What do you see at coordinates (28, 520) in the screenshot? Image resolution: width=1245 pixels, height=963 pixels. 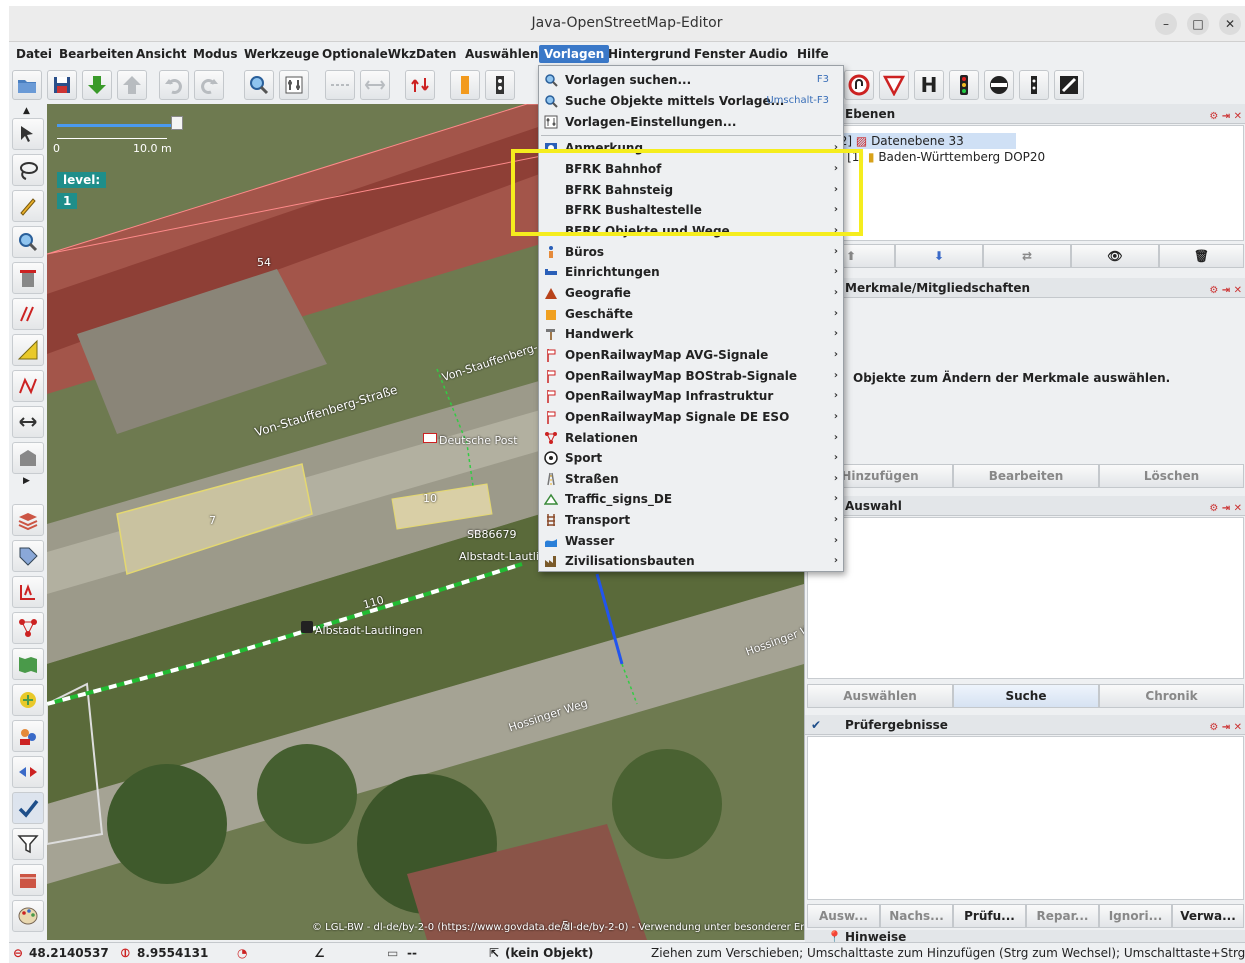 I see `toggle-layers-button` at bounding box center [28, 520].